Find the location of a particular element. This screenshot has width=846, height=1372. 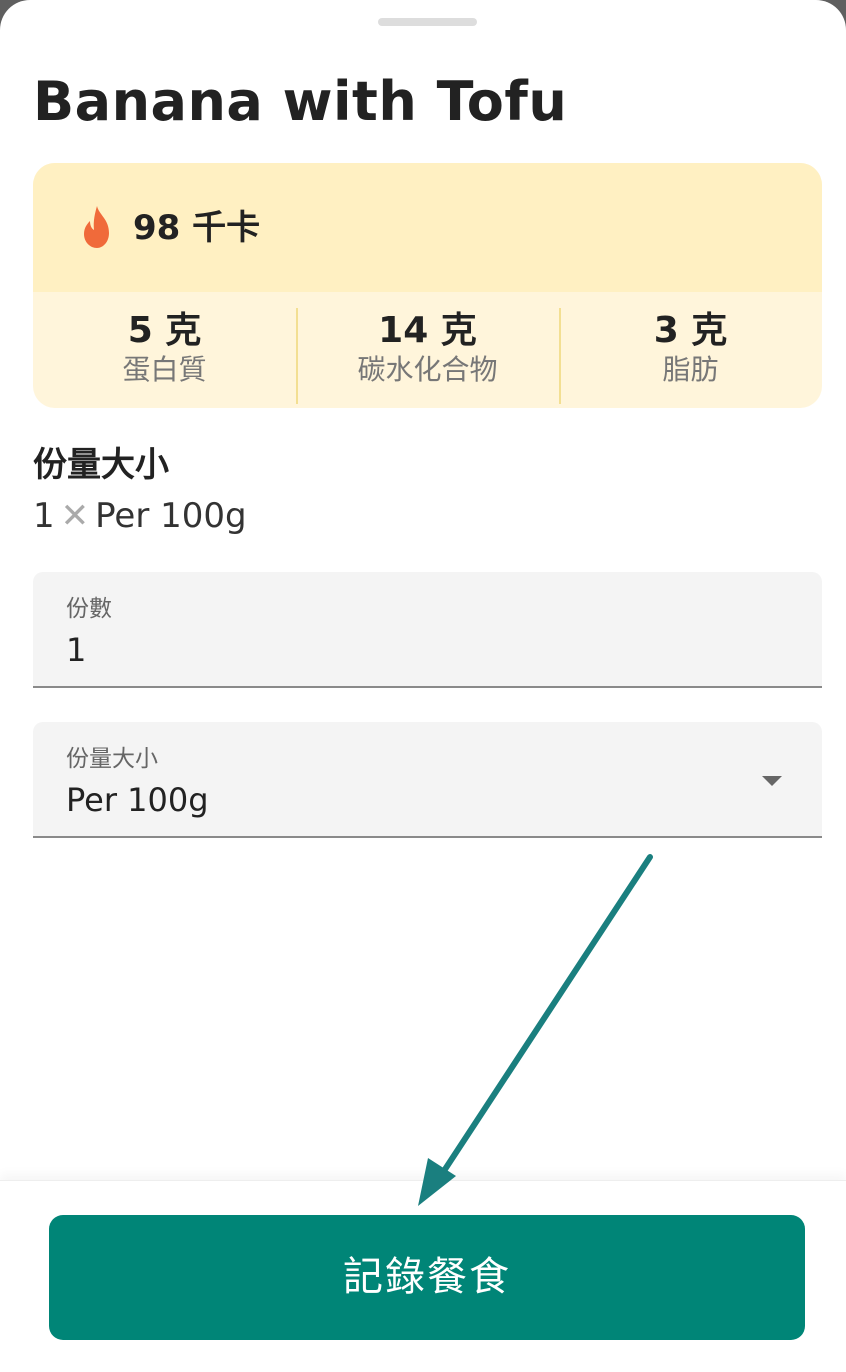

calories-value: 98 千卡 is located at coordinates (197, 228).